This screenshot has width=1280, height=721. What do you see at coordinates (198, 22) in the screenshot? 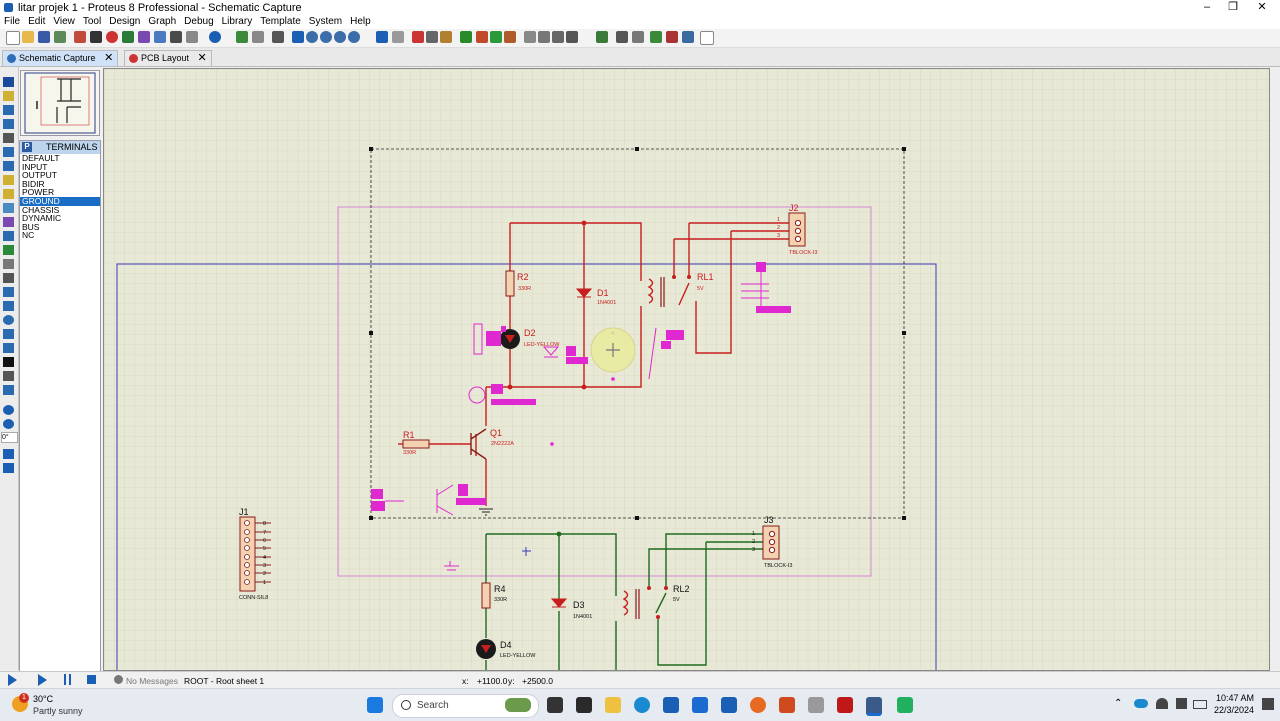
I see `menu-debug: Debug` at bounding box center [198, 22].